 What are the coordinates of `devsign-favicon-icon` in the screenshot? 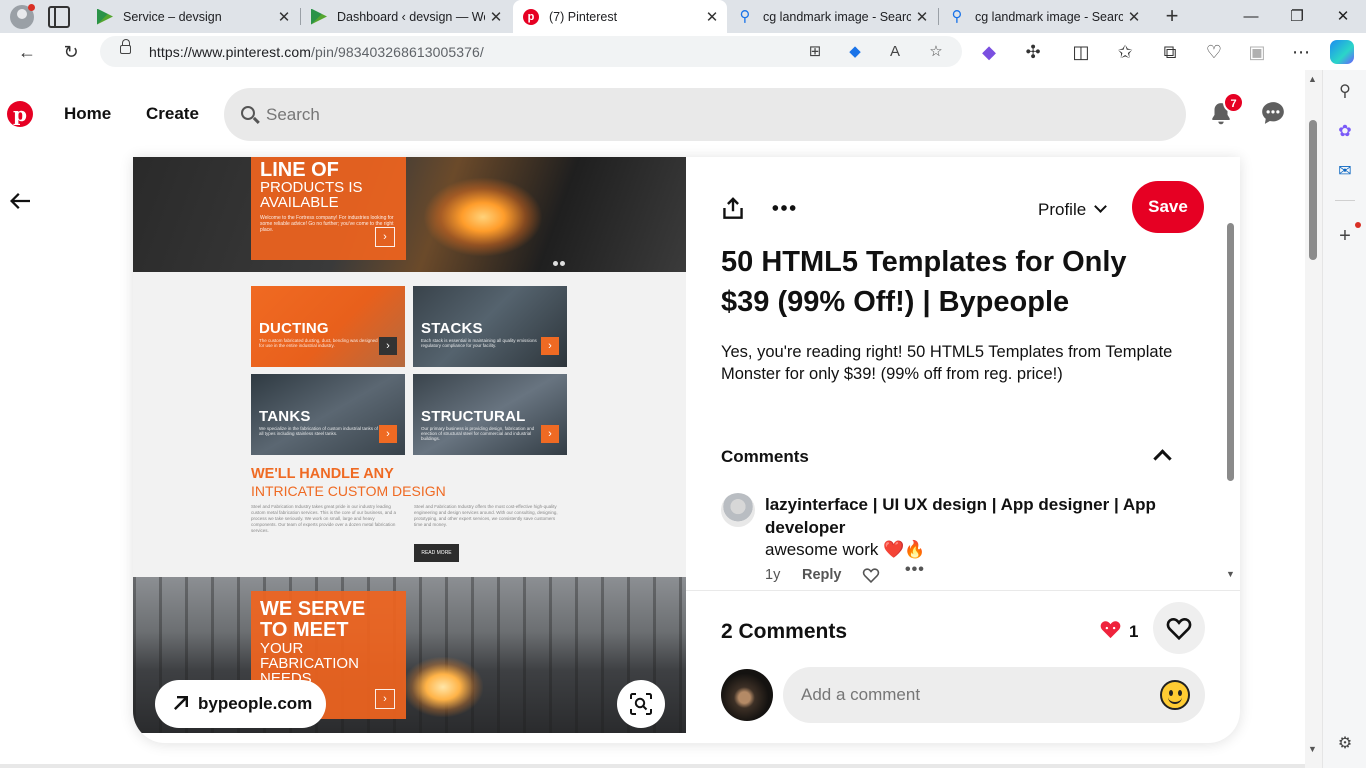 It's located at (319, 16).